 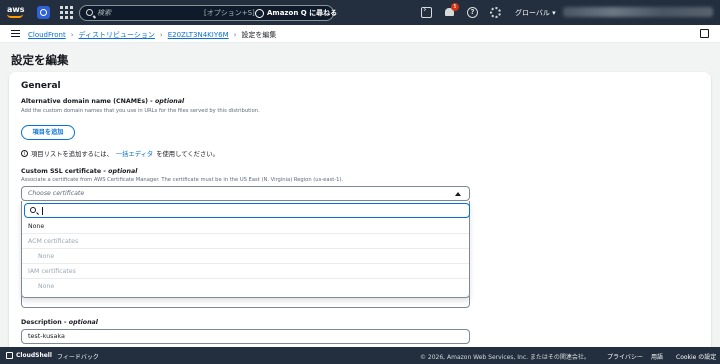 I want to click on ssl-select-placeholder: Choose certificate, so click(x=56, y=193).